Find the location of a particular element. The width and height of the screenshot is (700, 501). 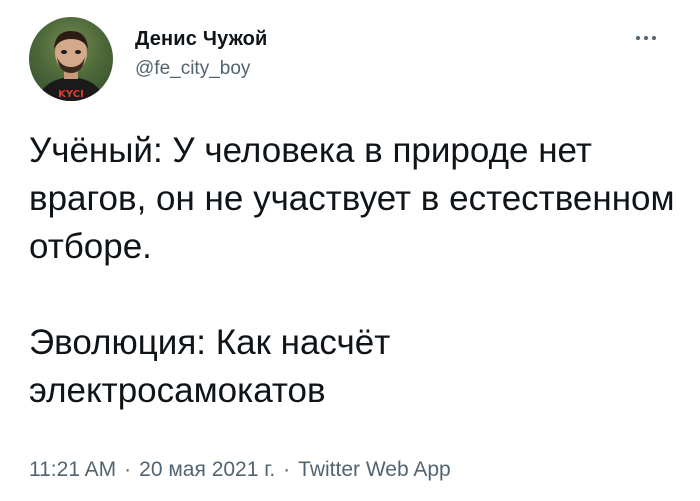

tweet-time: 11:21 AM is located at coordinates (72, 469).